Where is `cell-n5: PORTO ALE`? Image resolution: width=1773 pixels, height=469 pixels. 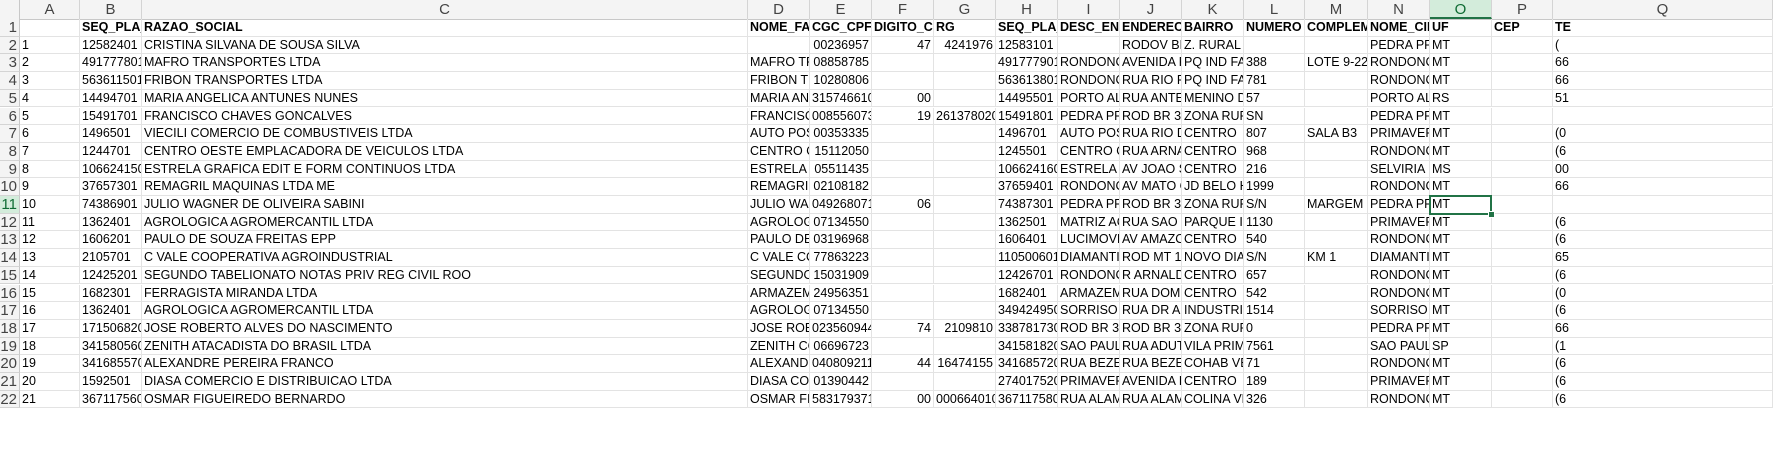
cell-n5: PORTO ALE is located at coordinates (1399, 98).